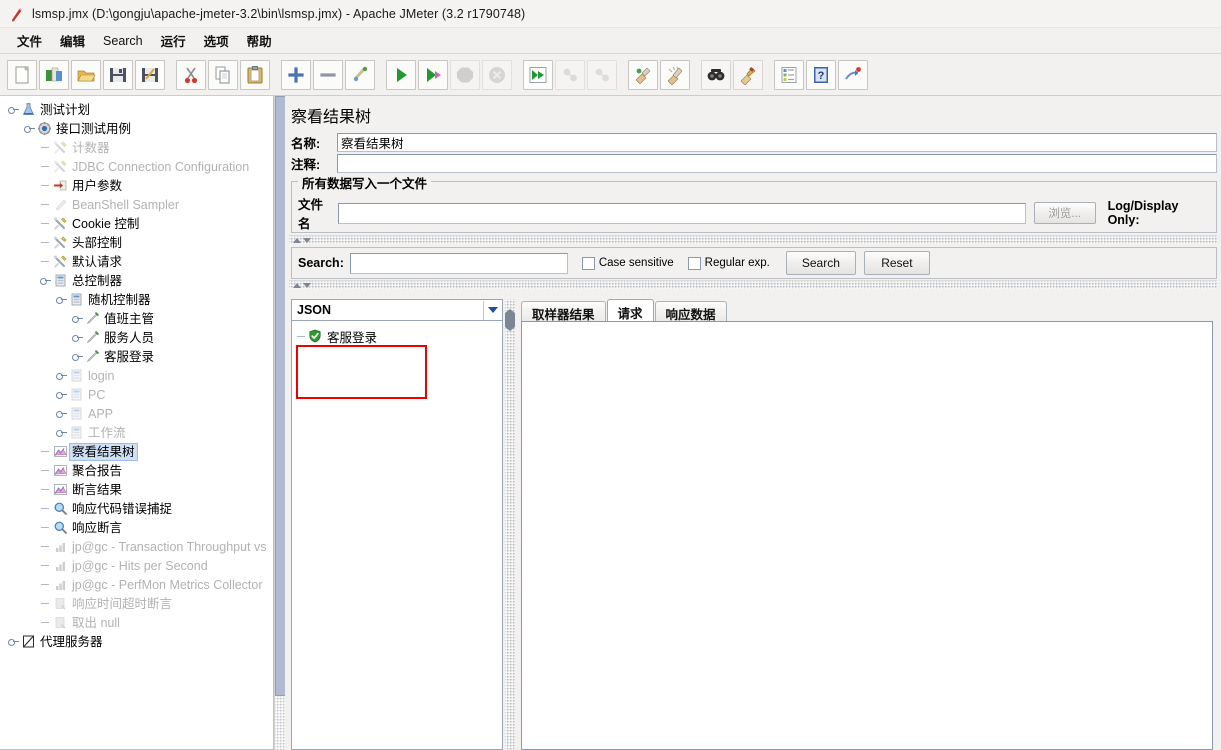 This screenshot has width=1221, height=750. What do you see at coordinates (821, 74) in the screenshot?
I see `toolbar-help: ?` at bounding box center [821, 74].